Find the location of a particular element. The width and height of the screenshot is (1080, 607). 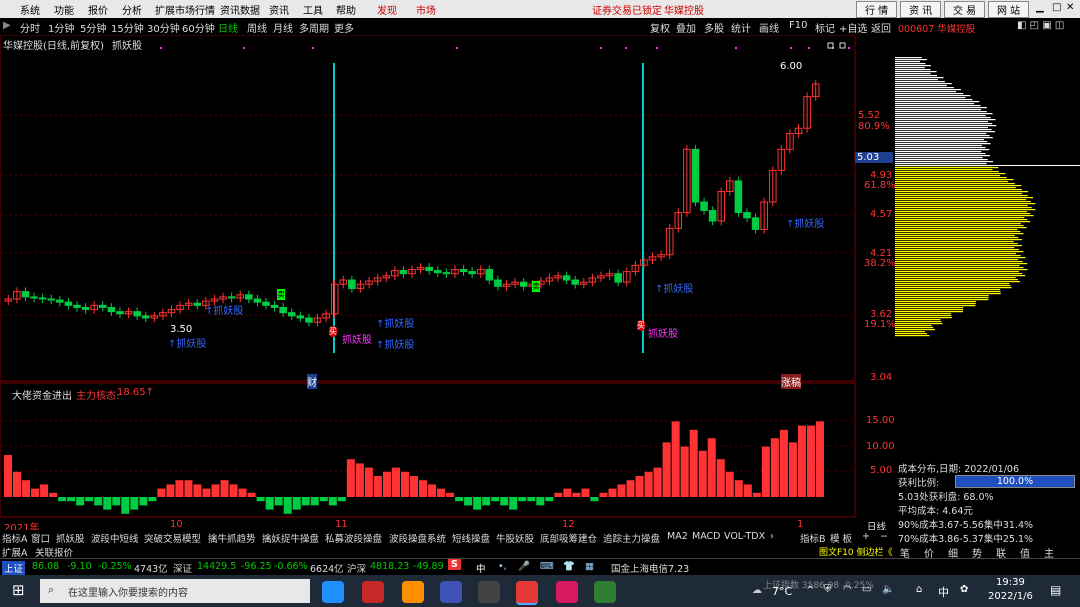

sogou-ime-icon: S is located at coordinates (454, 564).